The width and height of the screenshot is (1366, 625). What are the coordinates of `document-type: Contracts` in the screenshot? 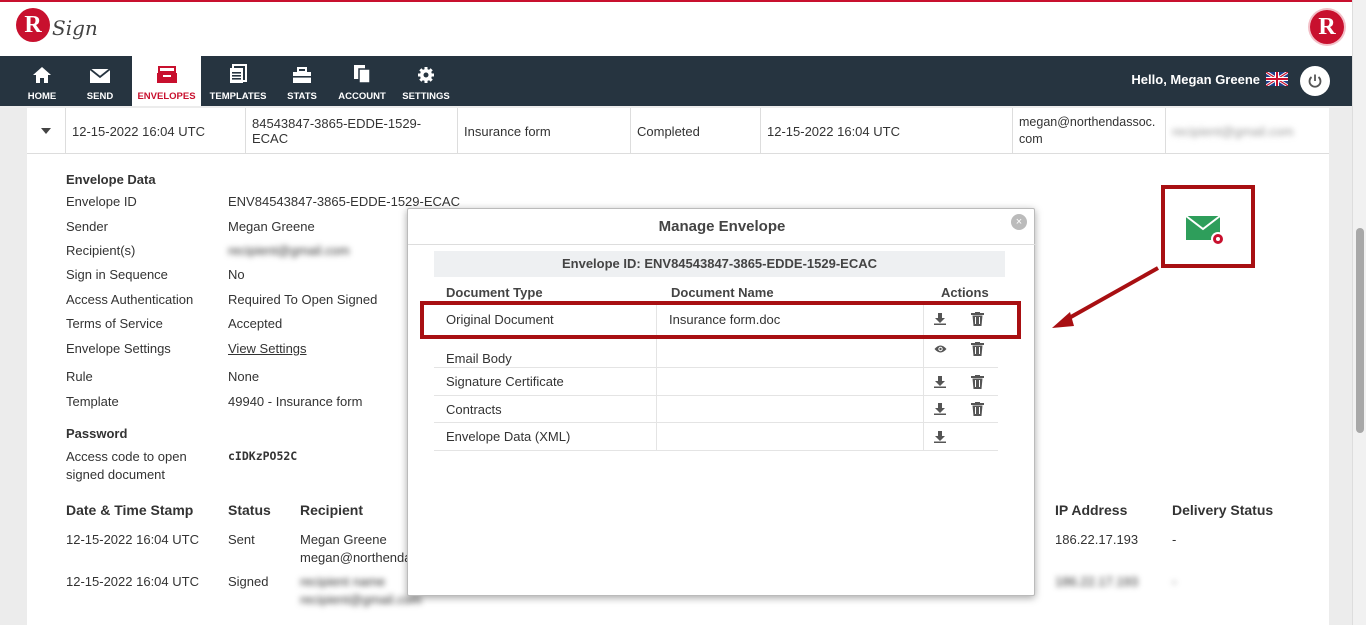 It's located at (545, 409).